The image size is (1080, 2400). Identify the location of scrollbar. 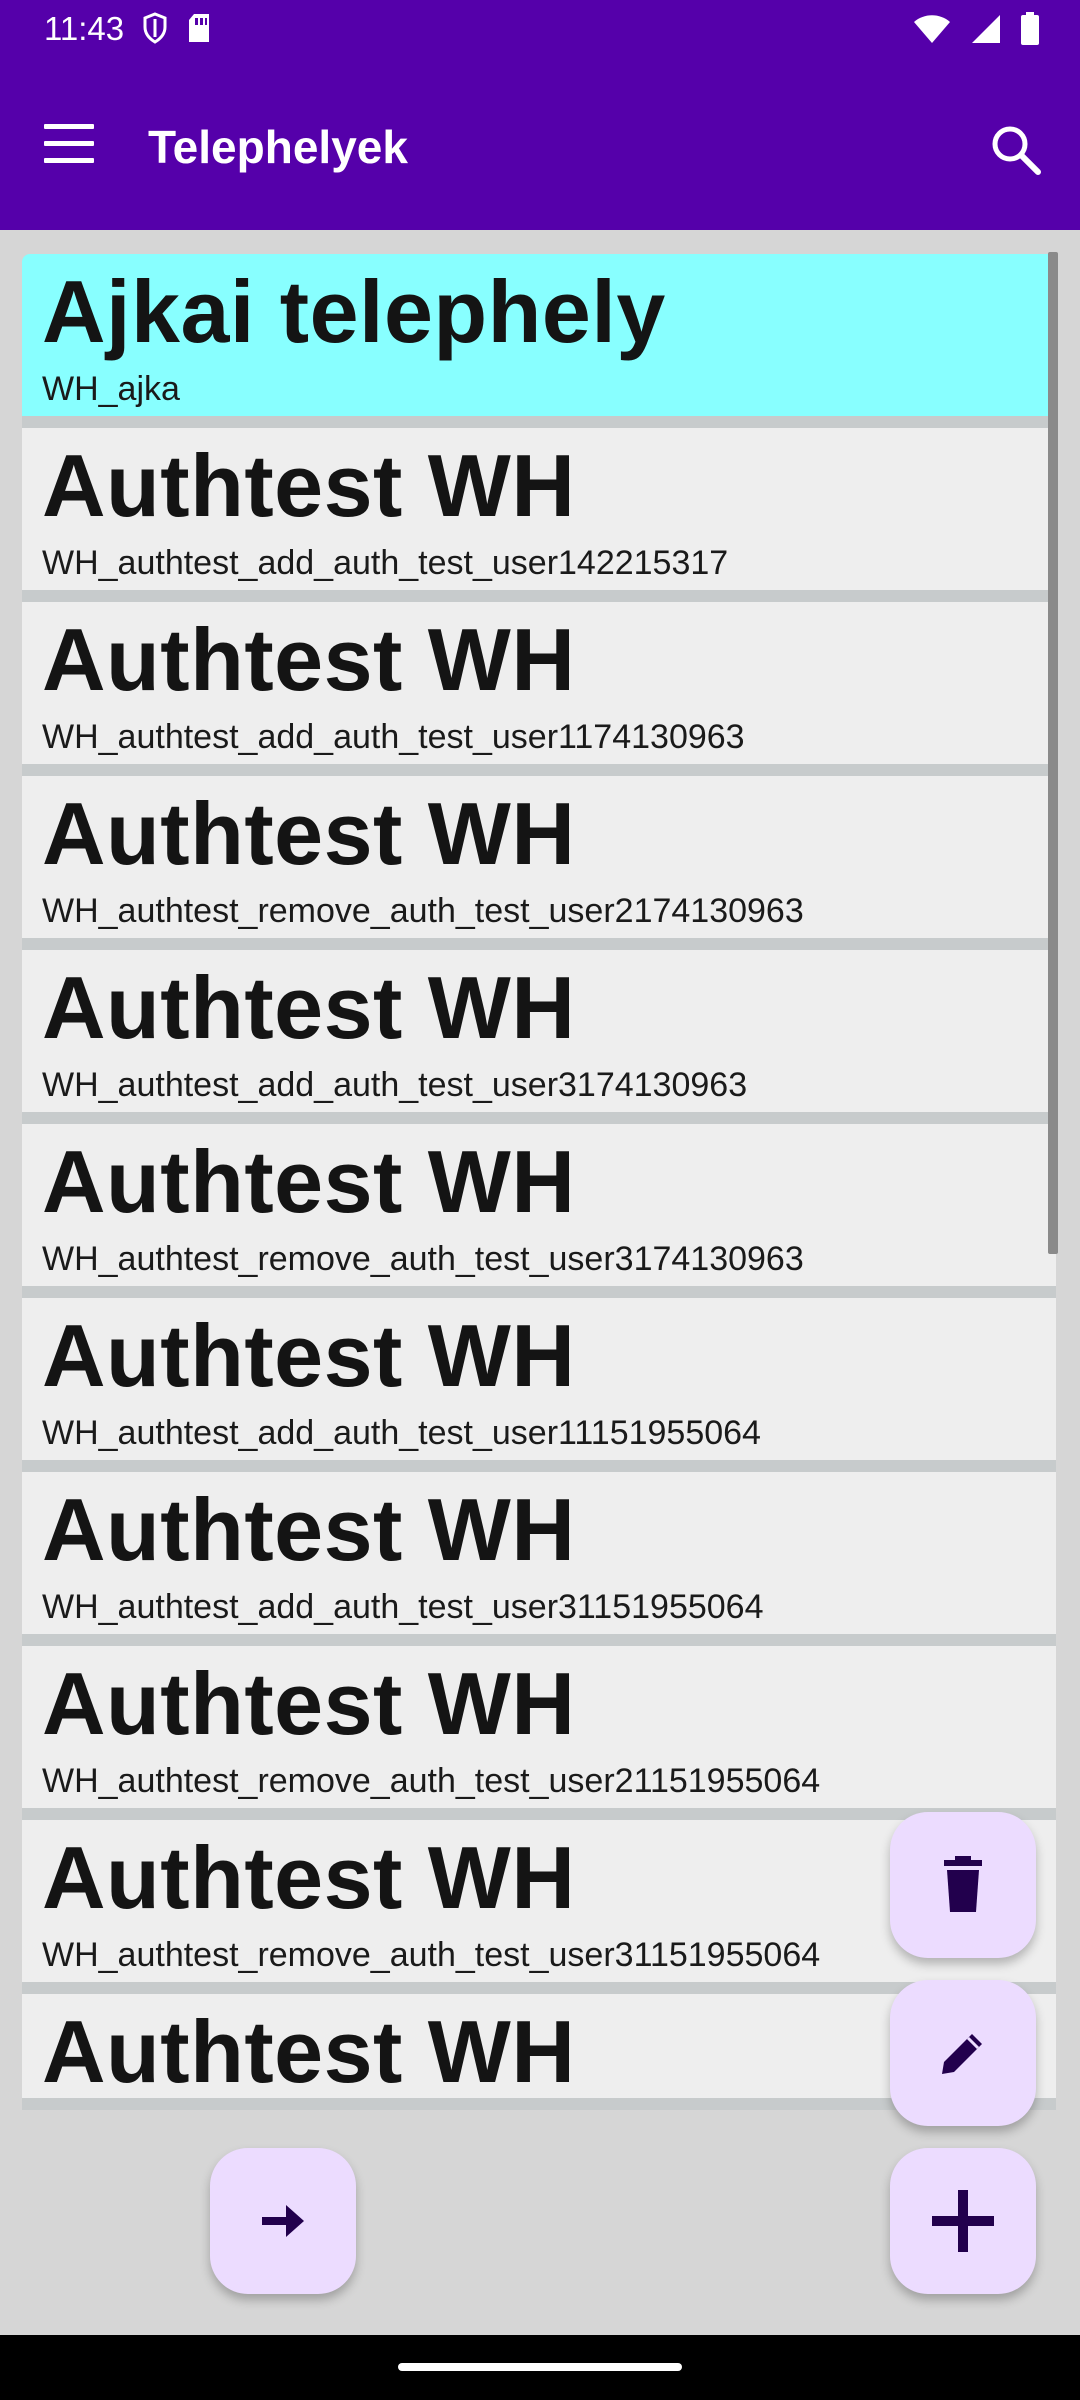
(1053, 753).